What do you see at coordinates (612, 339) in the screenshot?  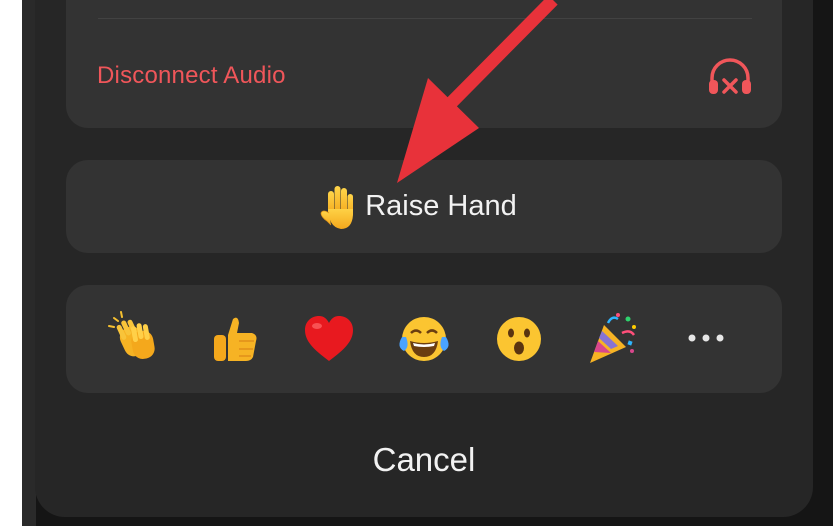 I see `party-popper-emoji-icon` at bounding box center [612, 339].